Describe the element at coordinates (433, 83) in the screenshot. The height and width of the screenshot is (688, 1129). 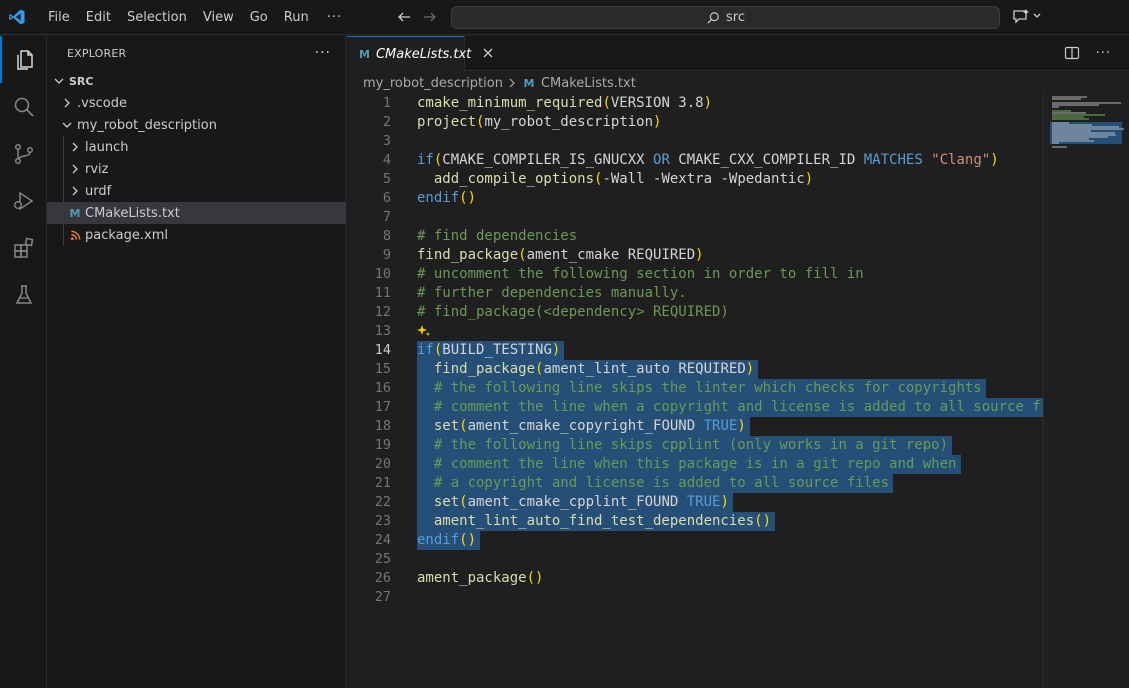
I see `breadcrumb-folder: my_robot_description` at that location.